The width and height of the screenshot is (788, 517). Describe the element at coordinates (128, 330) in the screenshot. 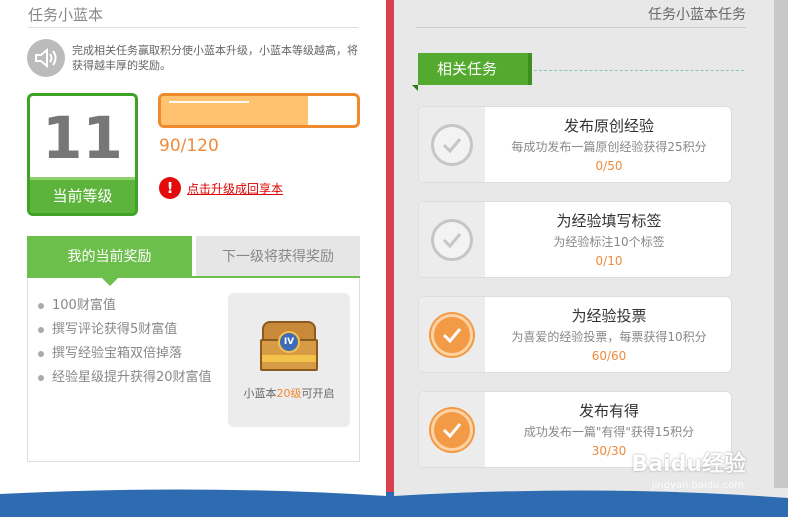

I see `list-item: 撰写评论获得5财富值` at that location.